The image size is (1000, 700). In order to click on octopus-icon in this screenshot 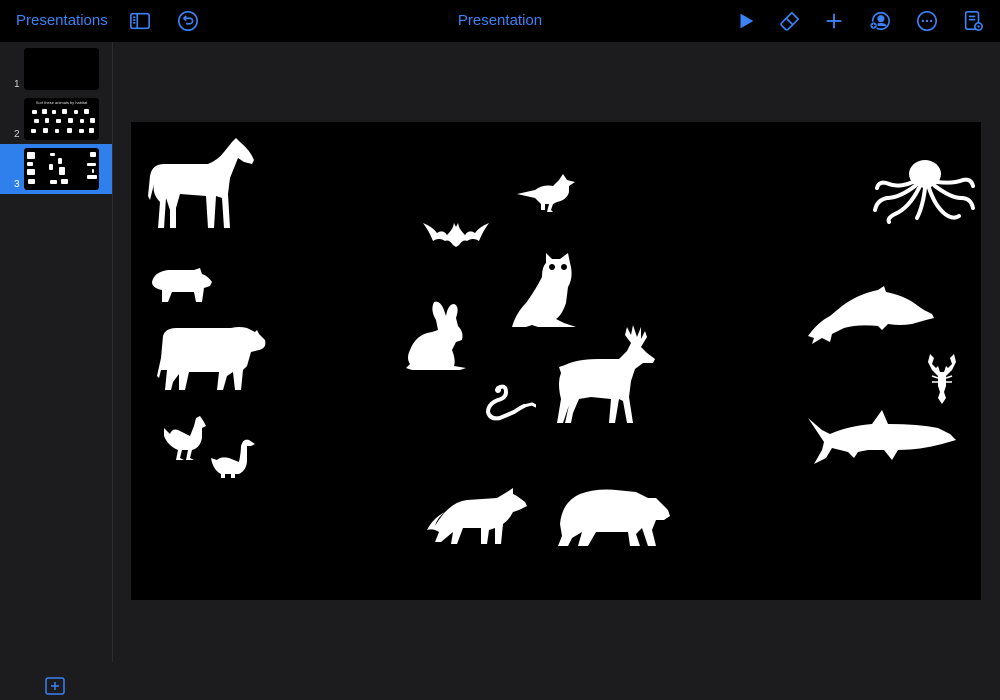, I will do `click(924, 191)`.